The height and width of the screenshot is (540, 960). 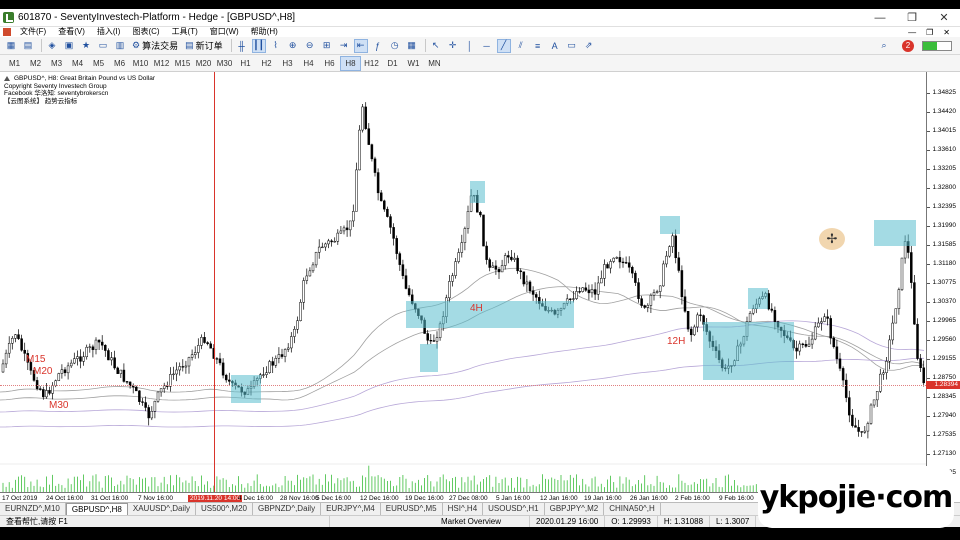 What do you see at coordinates (214, 282) in the screenshot?
I see `vertical-marker-line` at bounding box center [214, 282].